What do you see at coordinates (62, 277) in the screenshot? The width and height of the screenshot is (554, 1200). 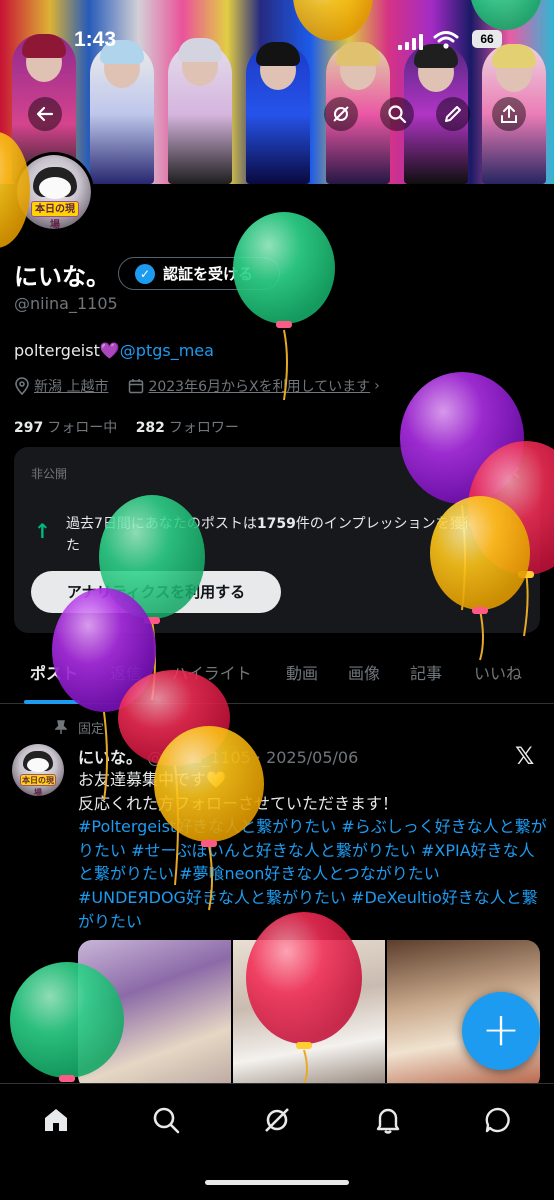 I see `display-name: にいな。` at bounding box center [62, 277].